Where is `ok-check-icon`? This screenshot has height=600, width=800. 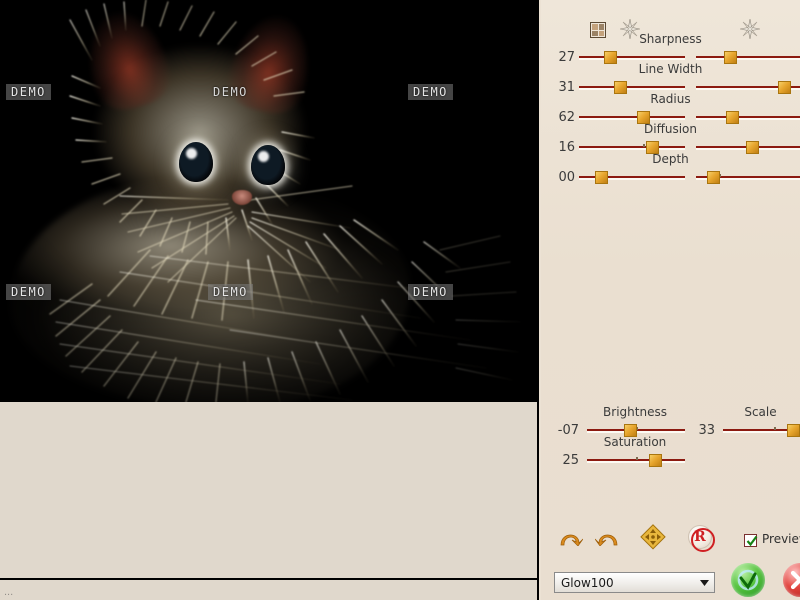 ok-check-icon is located at coordinates (748, 580).